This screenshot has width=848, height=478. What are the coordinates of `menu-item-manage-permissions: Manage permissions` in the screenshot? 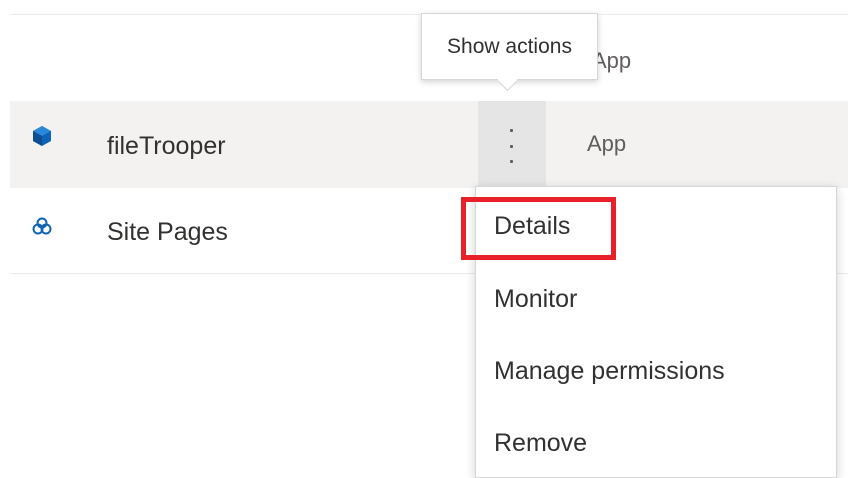 It's located at (609, 371).